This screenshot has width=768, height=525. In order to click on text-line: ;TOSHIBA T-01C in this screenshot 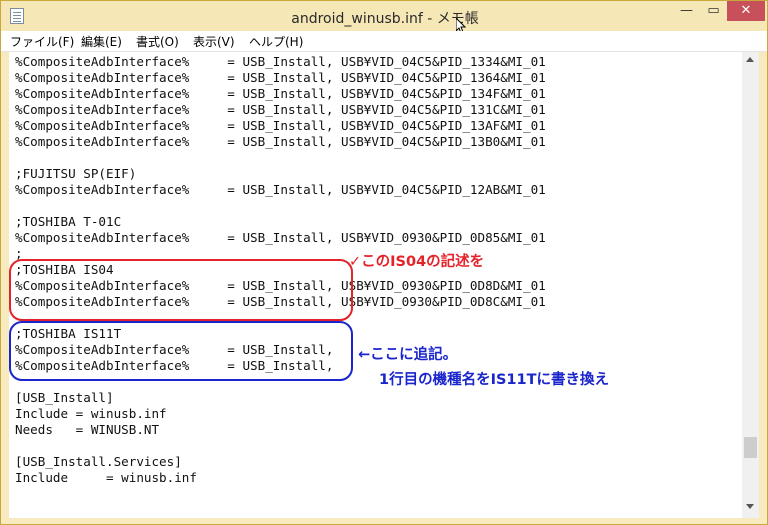, I will do `click(68, 221)`.